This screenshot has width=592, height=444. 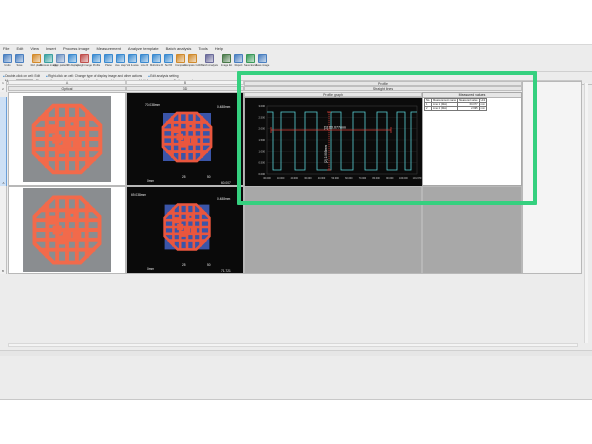 What do you see at coordinates (34, 48) in the screenshot?
I see `menu-item-view: View` at bounding box center [34, 48].